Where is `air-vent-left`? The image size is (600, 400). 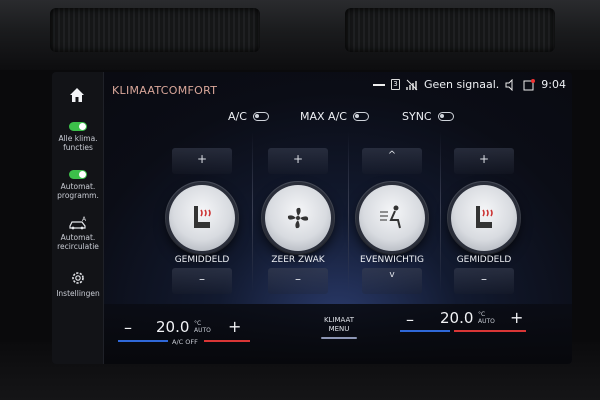 air-vent-left is located at coordinates (155, 30).